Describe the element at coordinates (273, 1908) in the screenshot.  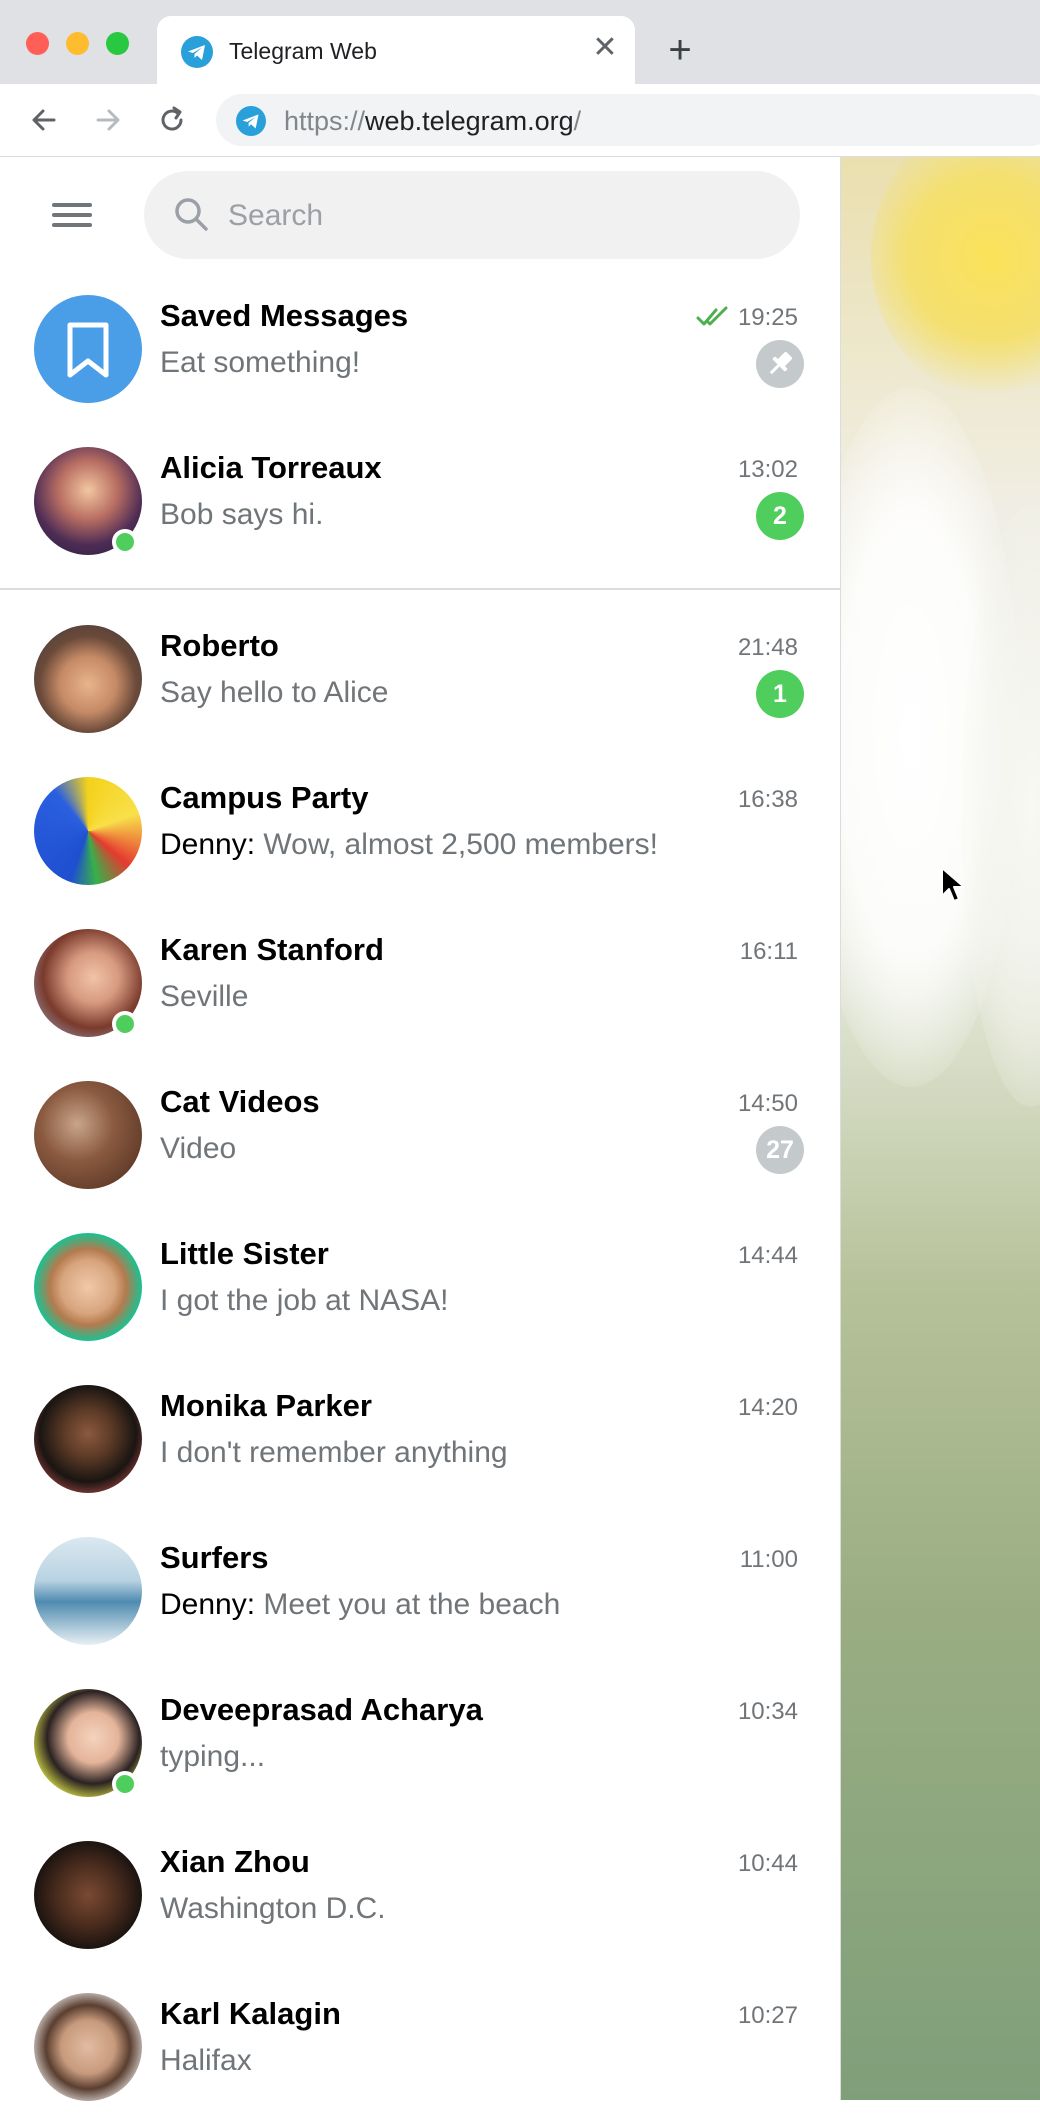
I see `chat-last-message: Washington D.C.` at that location.